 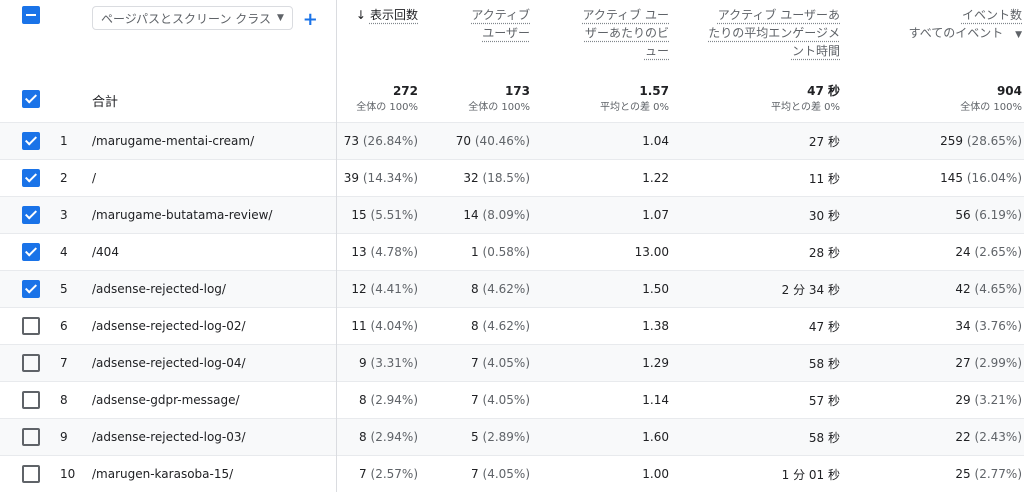 I want to click on page-path: /adsense-gdpr-message/, so click(x=207, y=400).